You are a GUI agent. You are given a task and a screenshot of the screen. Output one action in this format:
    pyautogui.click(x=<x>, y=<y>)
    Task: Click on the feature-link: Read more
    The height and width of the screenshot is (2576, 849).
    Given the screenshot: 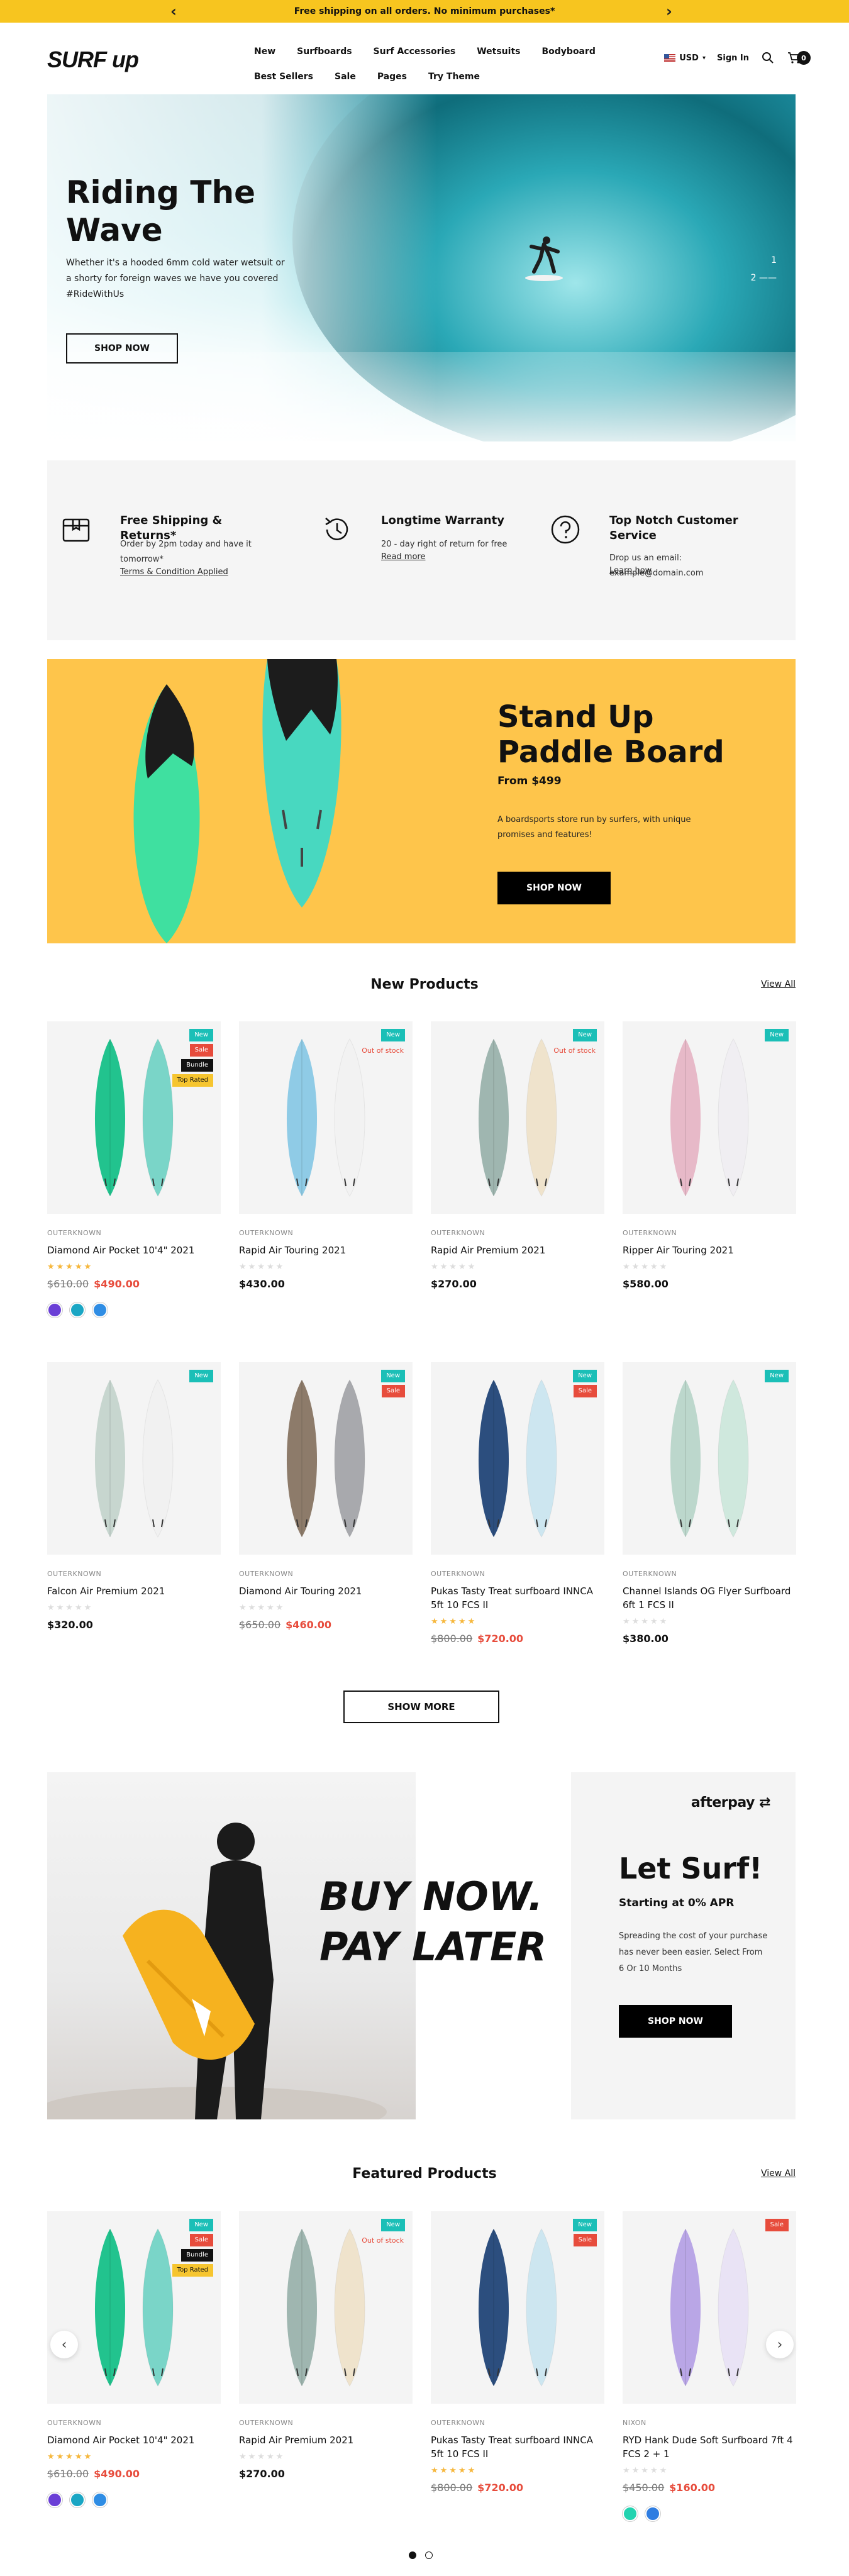 What is the action you would take?
    pyautogui.click(x=403, y=557)
    